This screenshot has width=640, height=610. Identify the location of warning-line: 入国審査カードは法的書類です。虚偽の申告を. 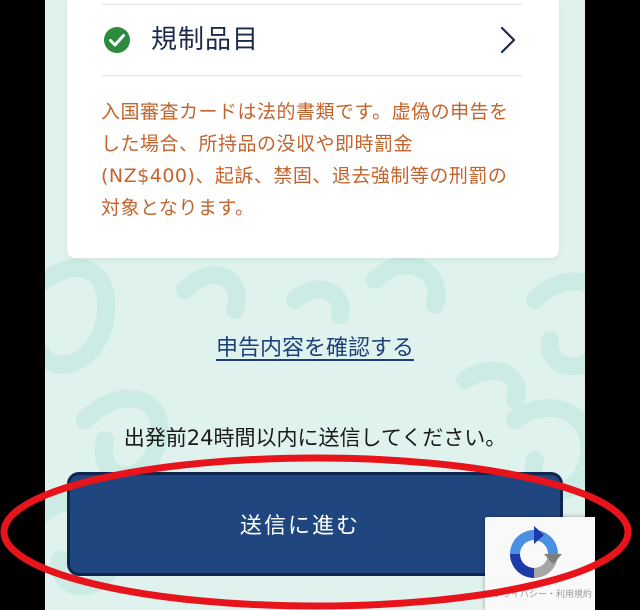
(305, 112).